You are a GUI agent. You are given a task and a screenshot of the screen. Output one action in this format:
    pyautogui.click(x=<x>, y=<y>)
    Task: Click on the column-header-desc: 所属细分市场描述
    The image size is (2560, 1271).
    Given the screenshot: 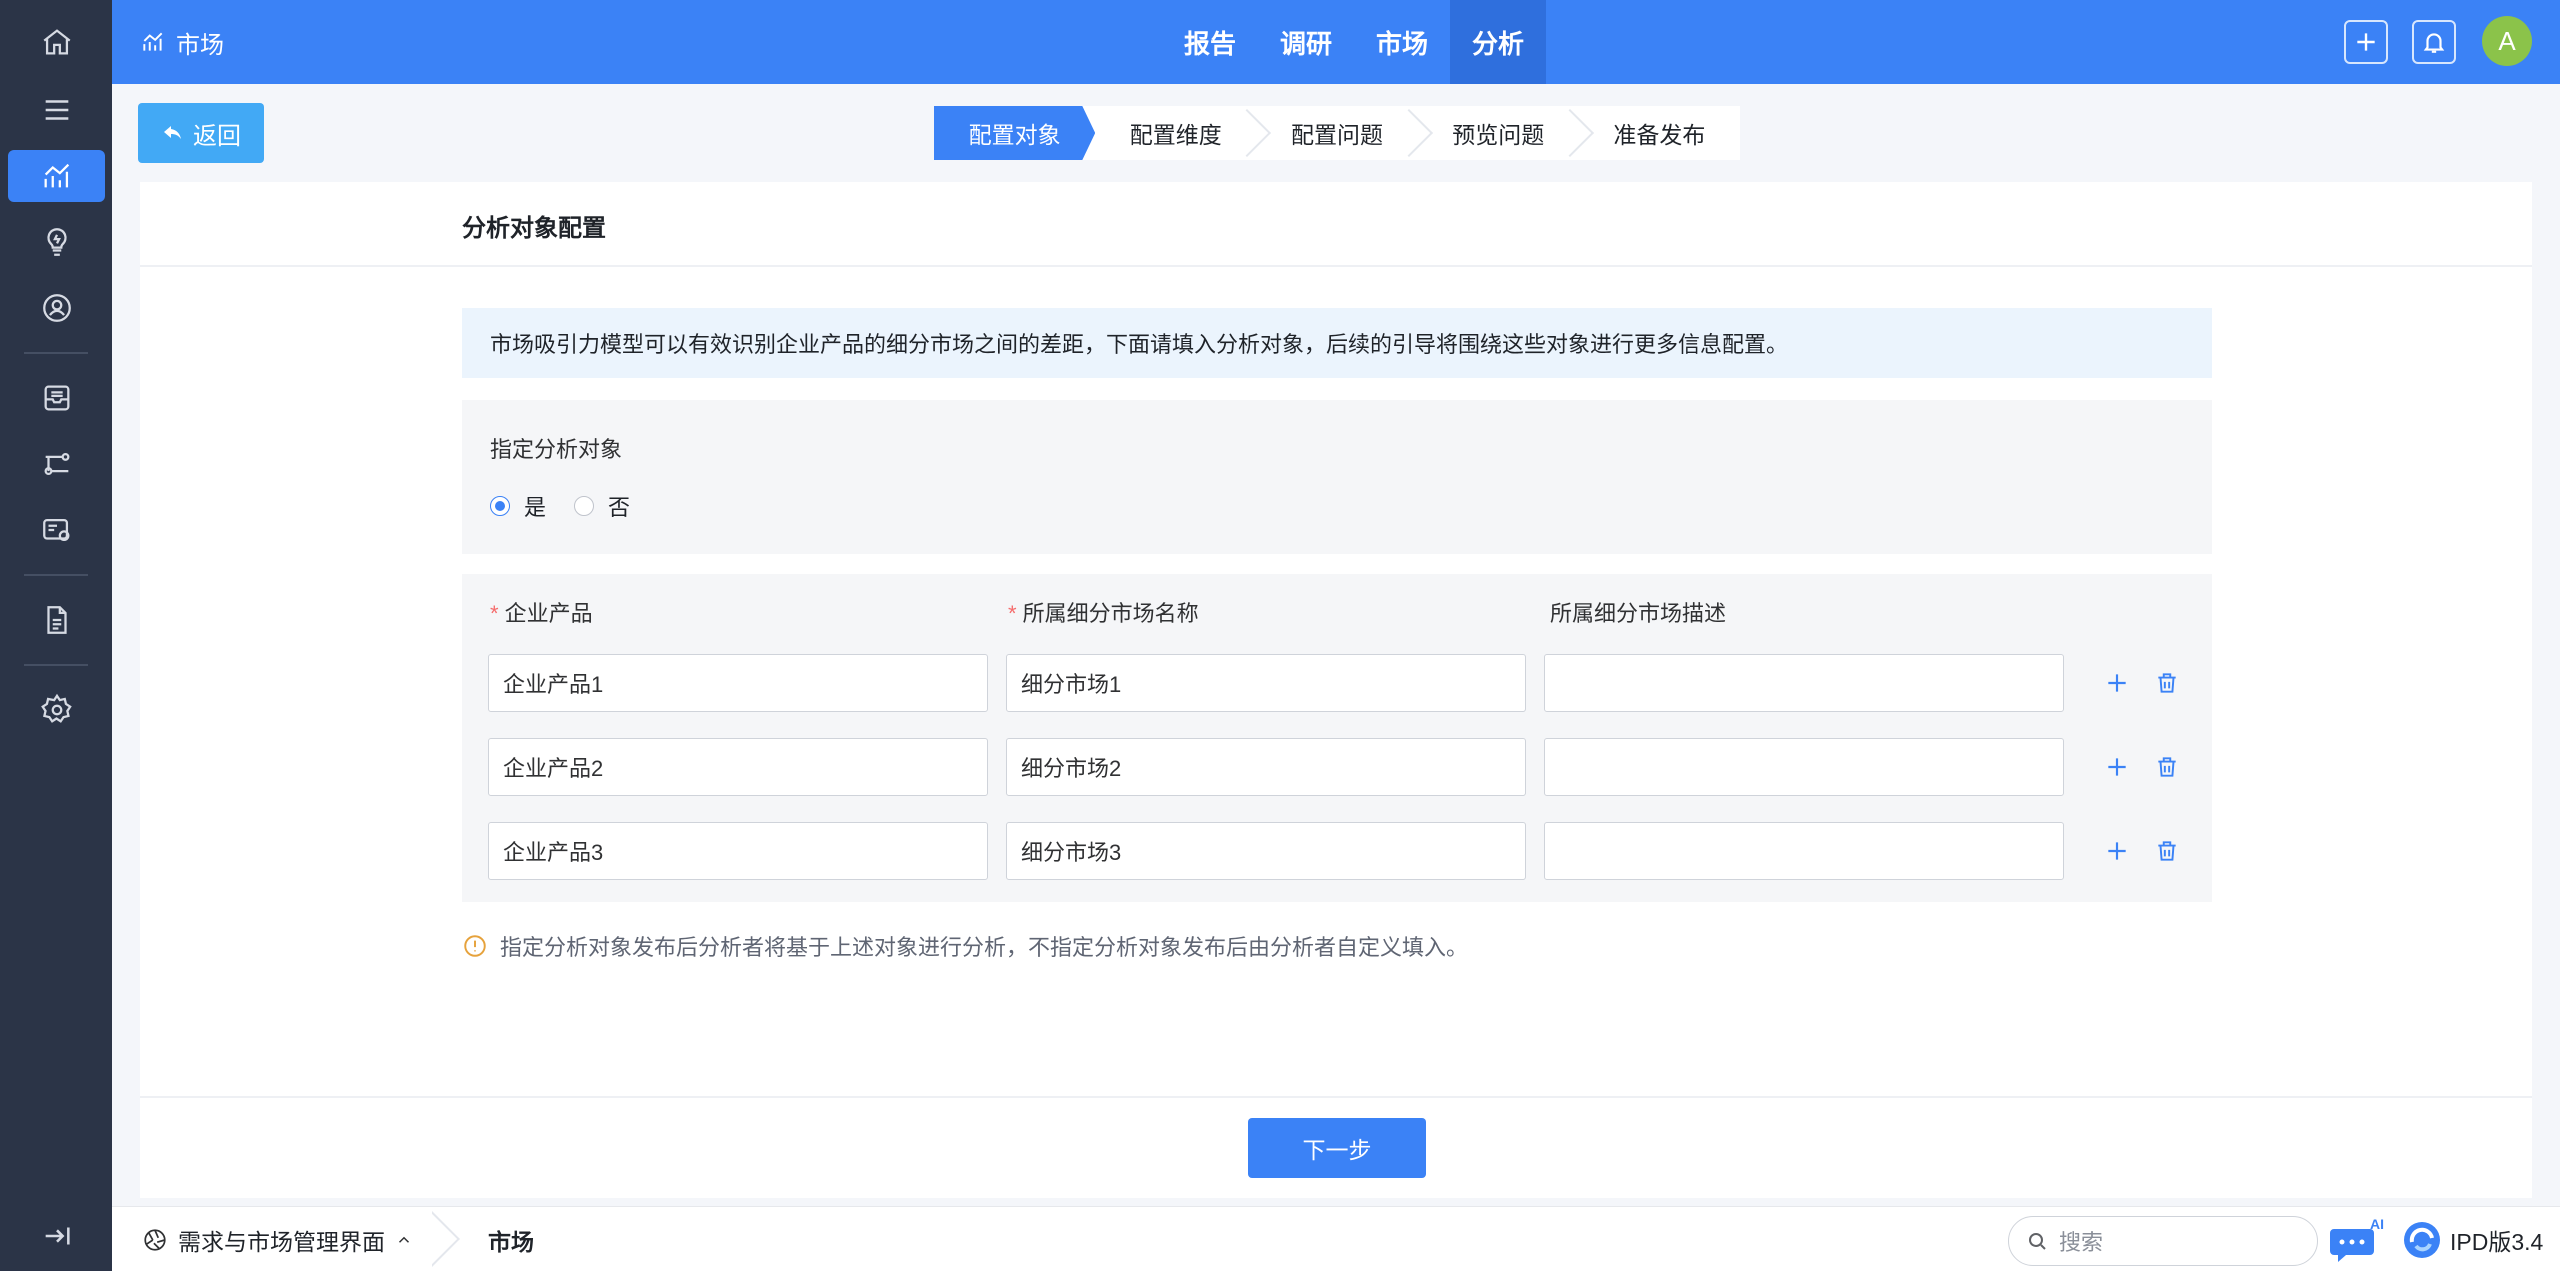 What is the action you would take?
    pyautogui.click(x=1638, y=613)
    